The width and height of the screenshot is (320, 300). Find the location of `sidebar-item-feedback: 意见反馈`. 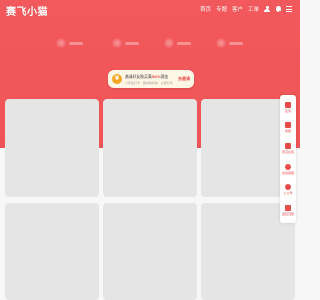

sidebar-item-feedback: 意见反馈 is located at coordinates (288, 148).